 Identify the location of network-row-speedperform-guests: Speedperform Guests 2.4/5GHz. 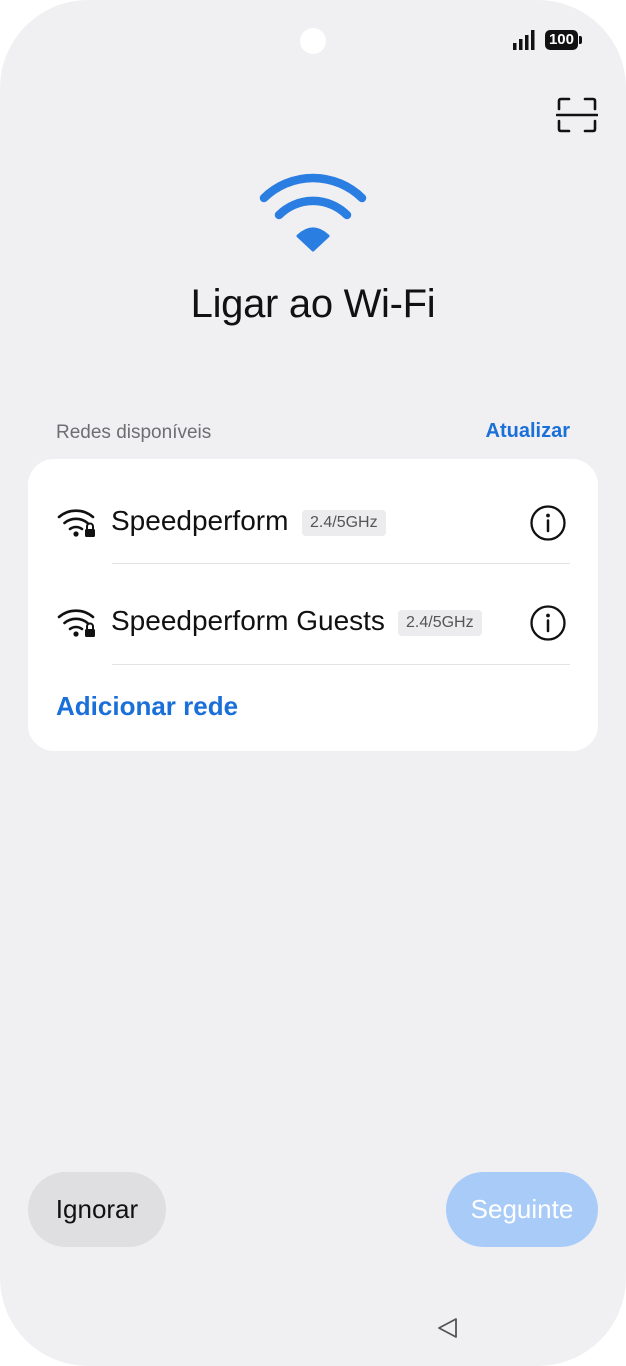
(313, 617).